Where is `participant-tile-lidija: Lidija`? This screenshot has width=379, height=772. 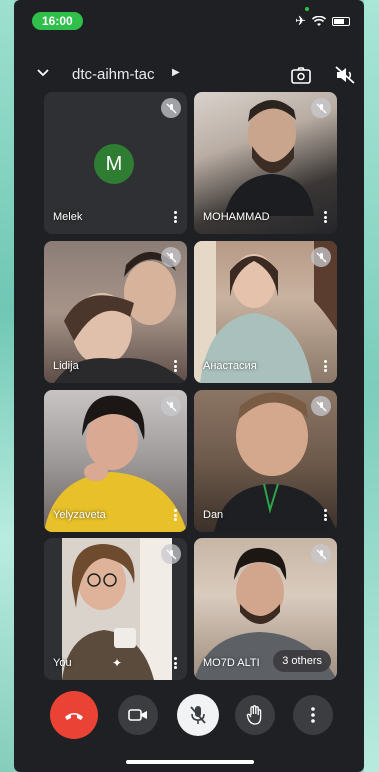
participant-tile-lidija: Lidija is located at coordinates (115, 312).